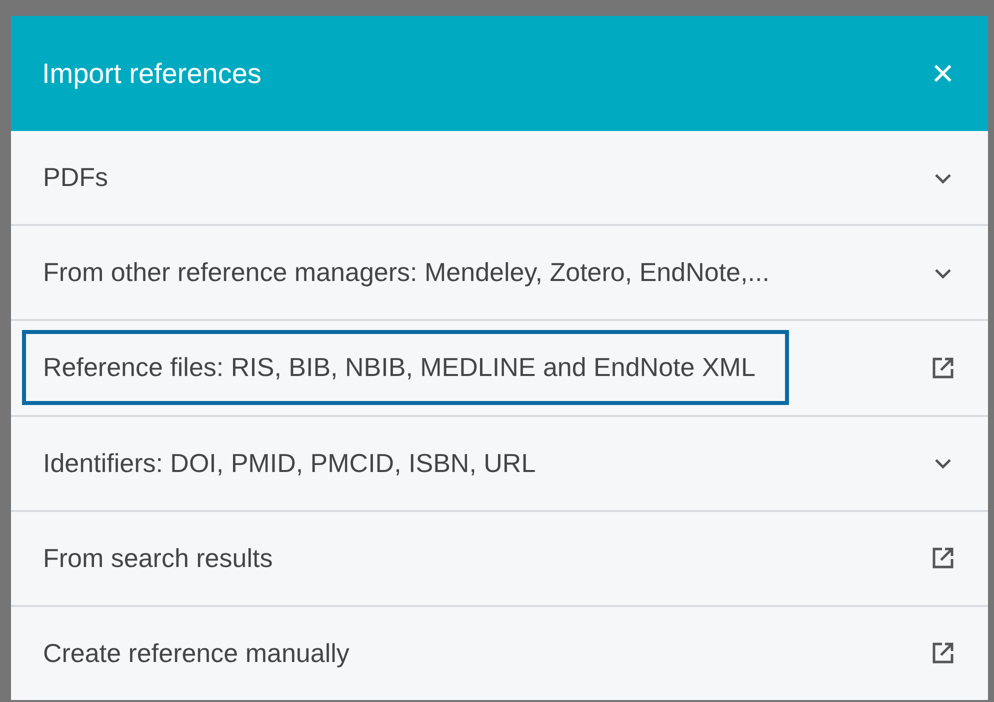 The height and width of the screenshot is (702, 994). I want to click on option-item: From search results, so click(164, 558).